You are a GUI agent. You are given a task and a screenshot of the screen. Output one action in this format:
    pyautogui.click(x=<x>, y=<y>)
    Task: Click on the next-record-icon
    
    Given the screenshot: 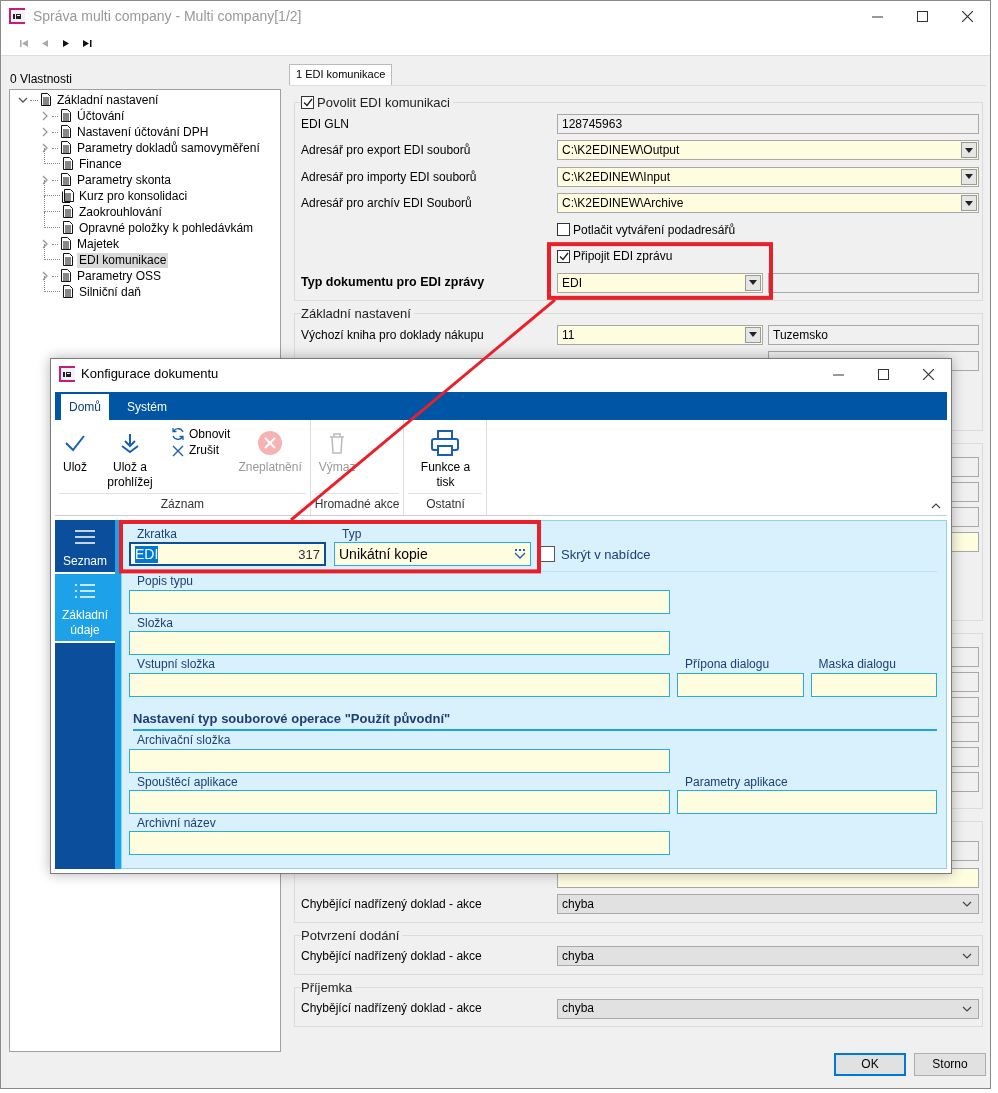 What is the action you would take?
    pyautogui.click(x=66, y=43)
    